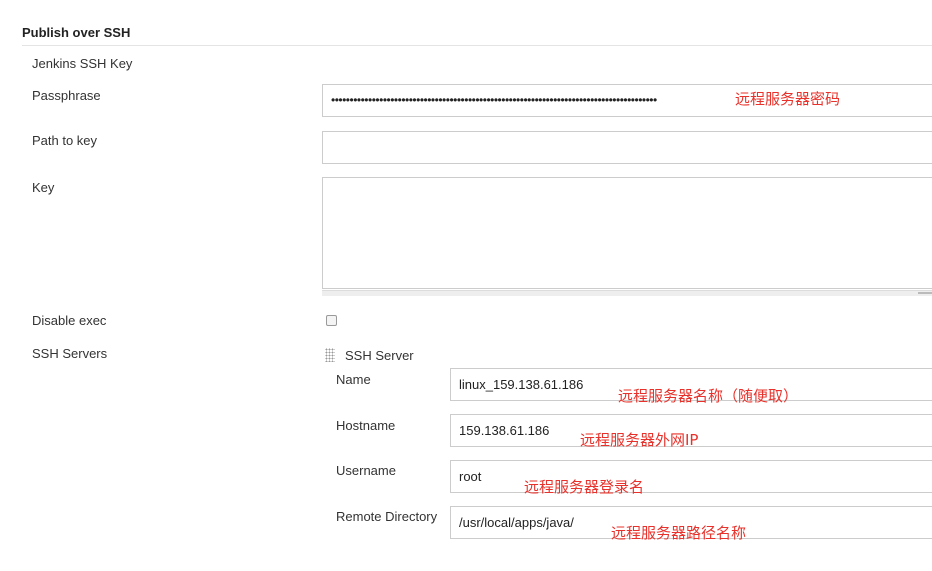 The height and width of the screenshot is (571, 932). I want to click on path-to-key-input, so click(627, 147).